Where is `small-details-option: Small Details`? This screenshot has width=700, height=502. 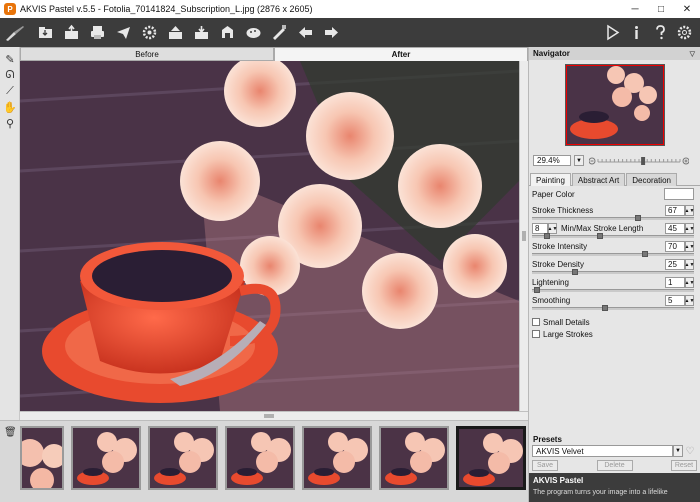 small-details-option: Small Details is located at coordinates (614, 322).